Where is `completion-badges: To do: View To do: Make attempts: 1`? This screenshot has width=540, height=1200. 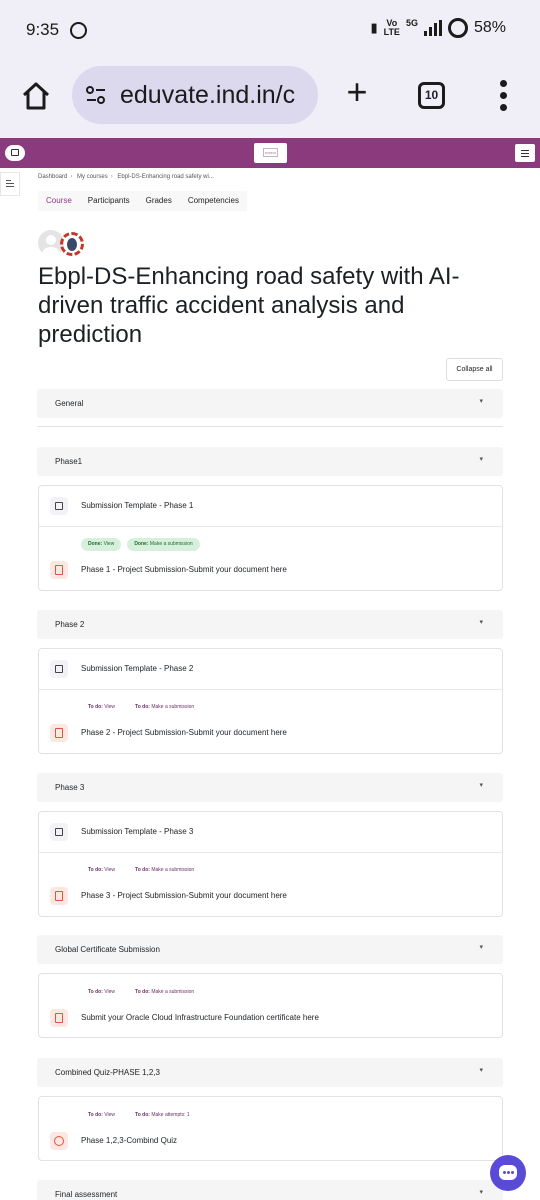 completion-badges: To do: View To do: Make attempts: 1 is located at coordinates (139, 1115).